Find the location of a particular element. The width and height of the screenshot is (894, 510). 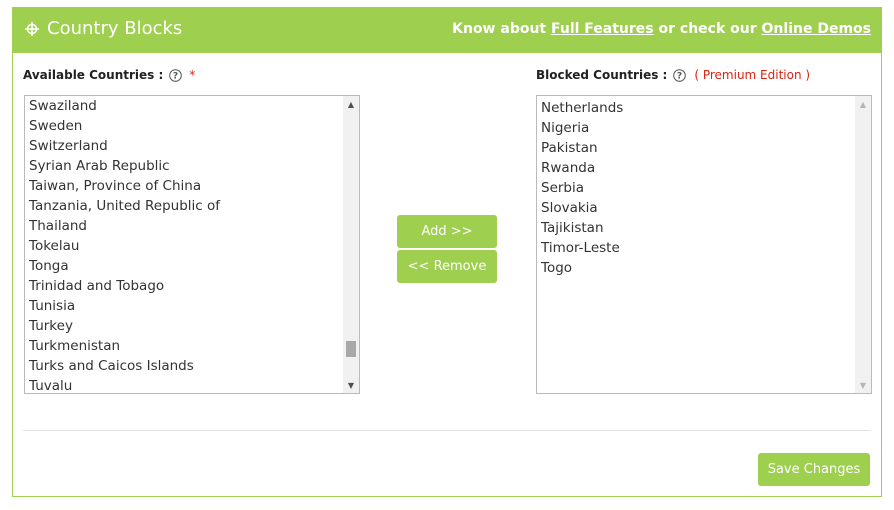

available-countries-label-row: Available Countries : ? * is located at coordinates (109, 75).